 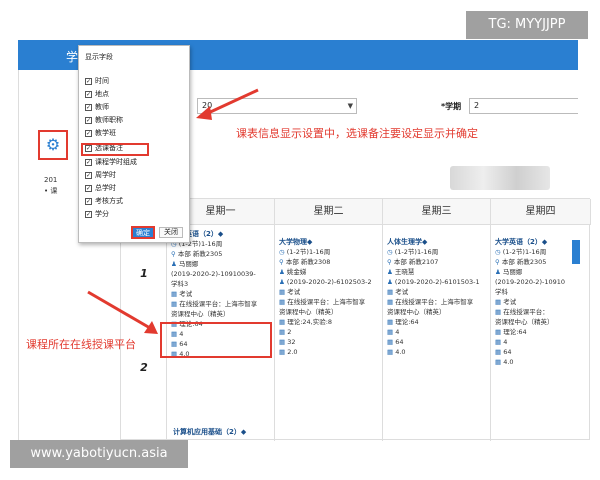 What do you see at coordinates (232, 102) in the screenshot?
I see `arrow-to-remark` at bounding box center [232, 102].